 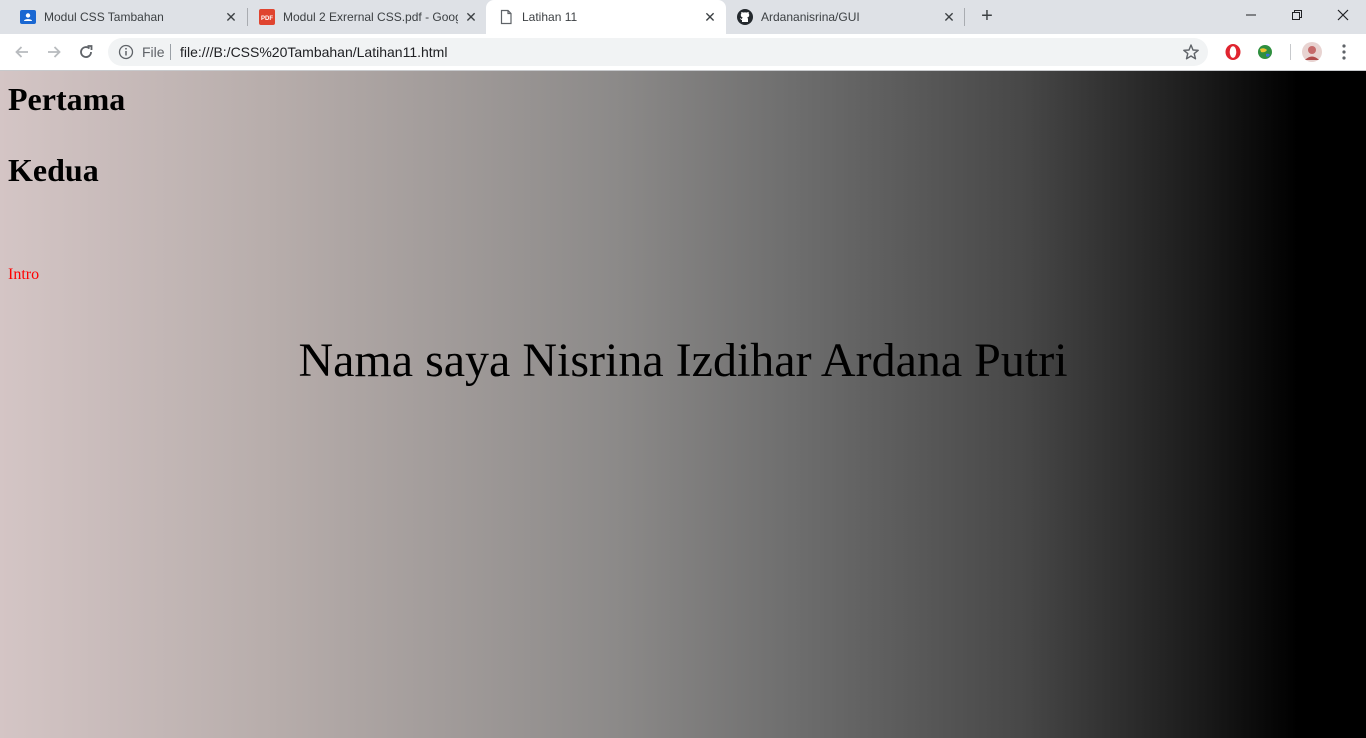 What do you see at coordinates (606, 17) in the screenshot?
I see `tab-latihan-11: Latihan 11 ✕` at bounding box center [606, 17].